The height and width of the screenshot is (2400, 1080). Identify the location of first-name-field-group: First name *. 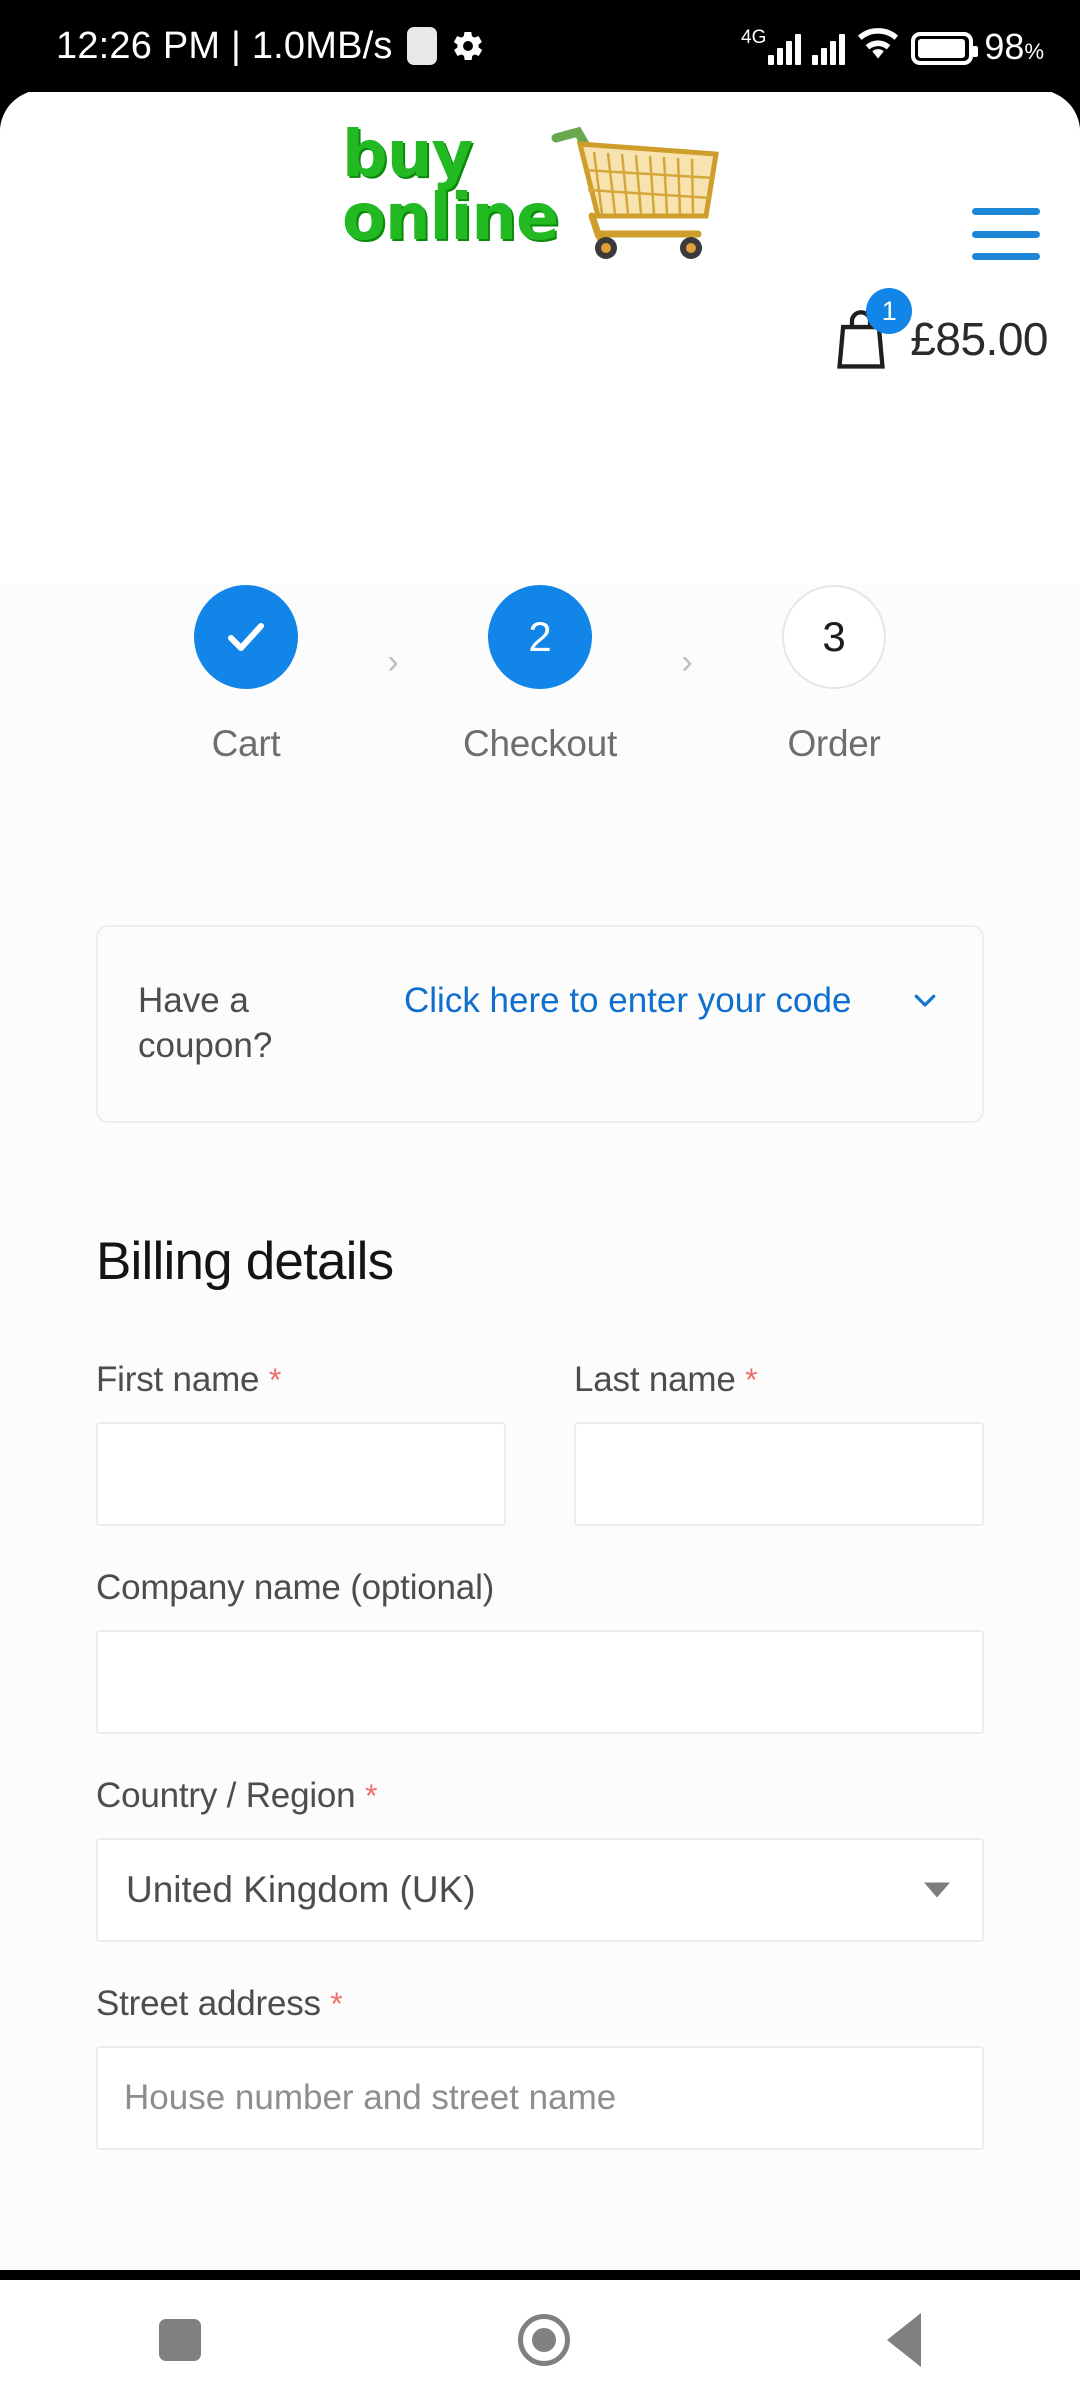
(301, 1443).